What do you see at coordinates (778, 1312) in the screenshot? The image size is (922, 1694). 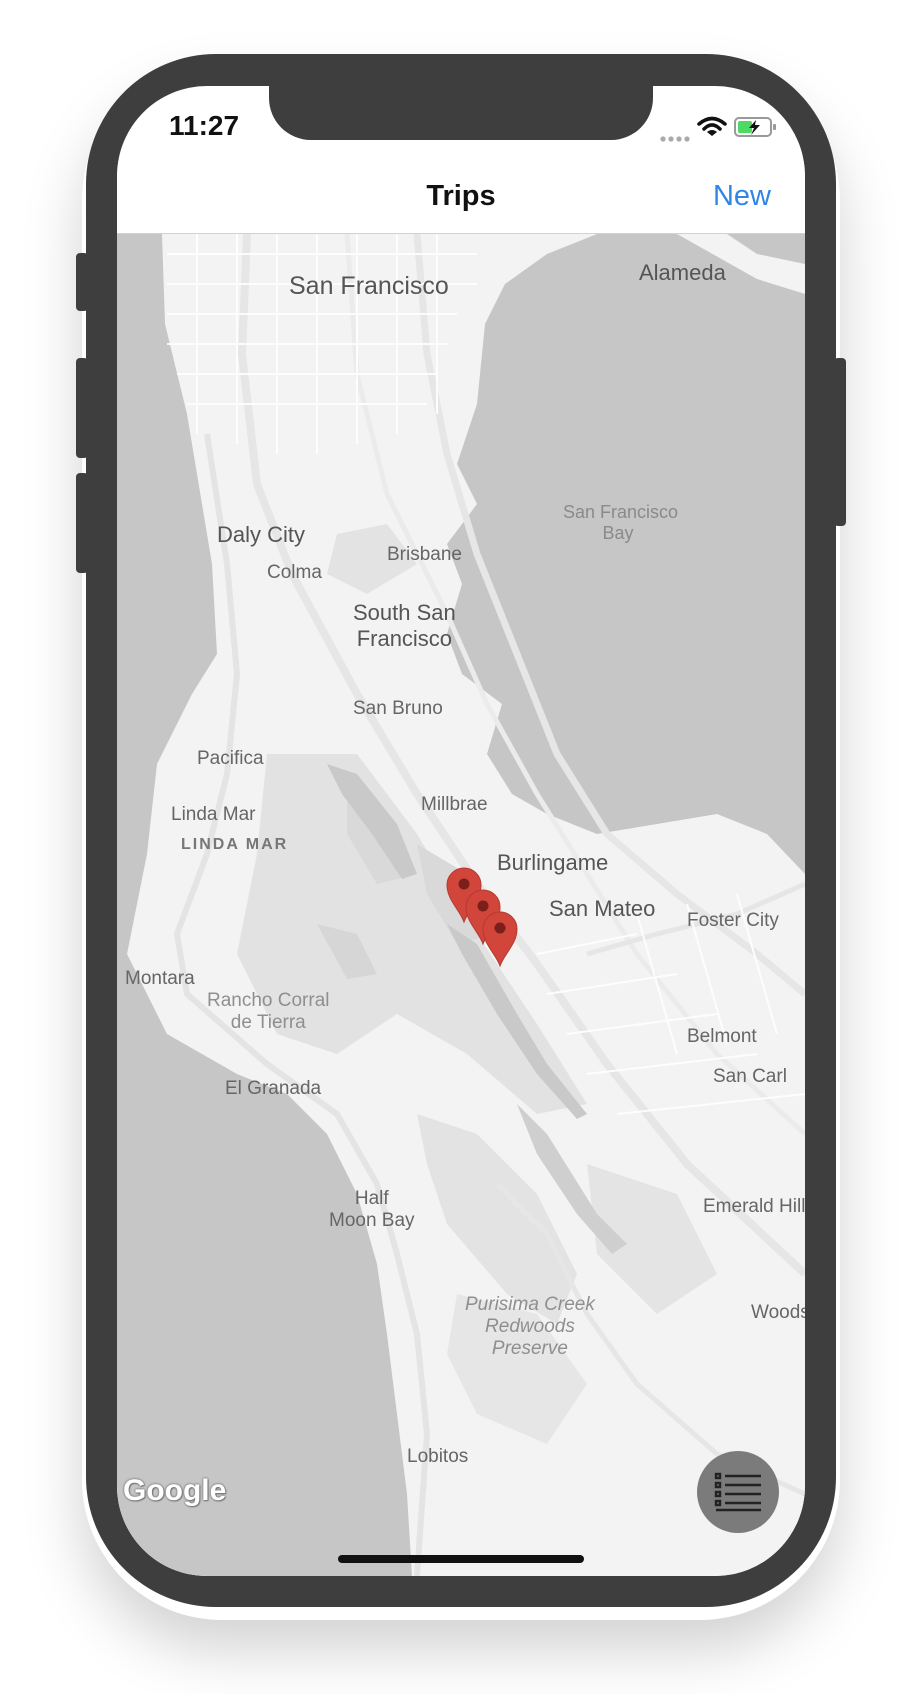 I see `map-label-woodside: Woods` at bounding box center [778, 1312].